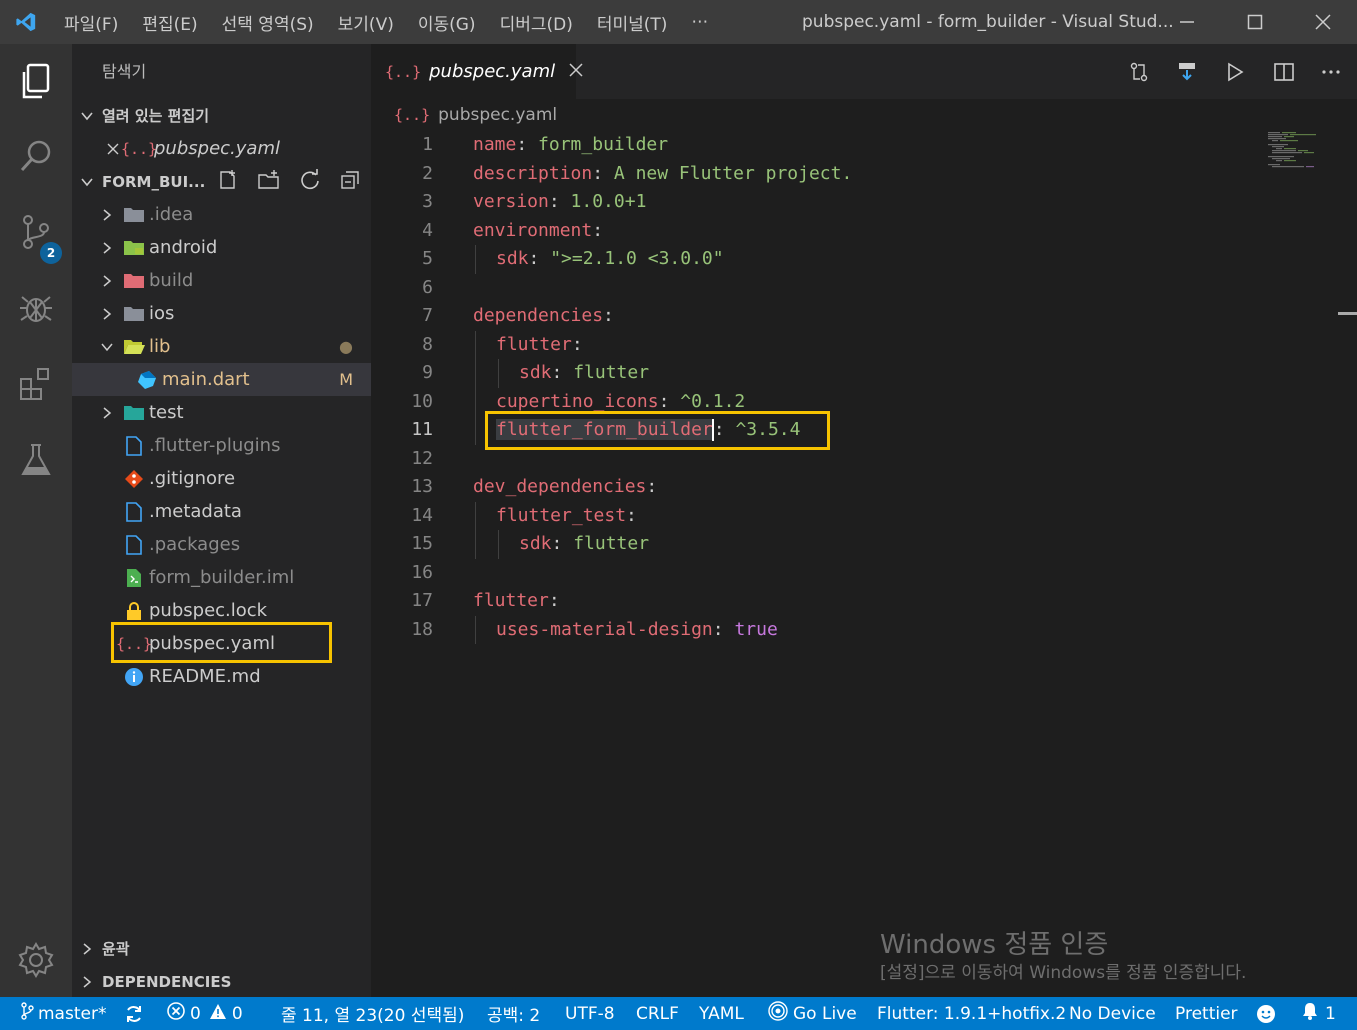  I want to click on settings-gear-icon, so click(36, 960).